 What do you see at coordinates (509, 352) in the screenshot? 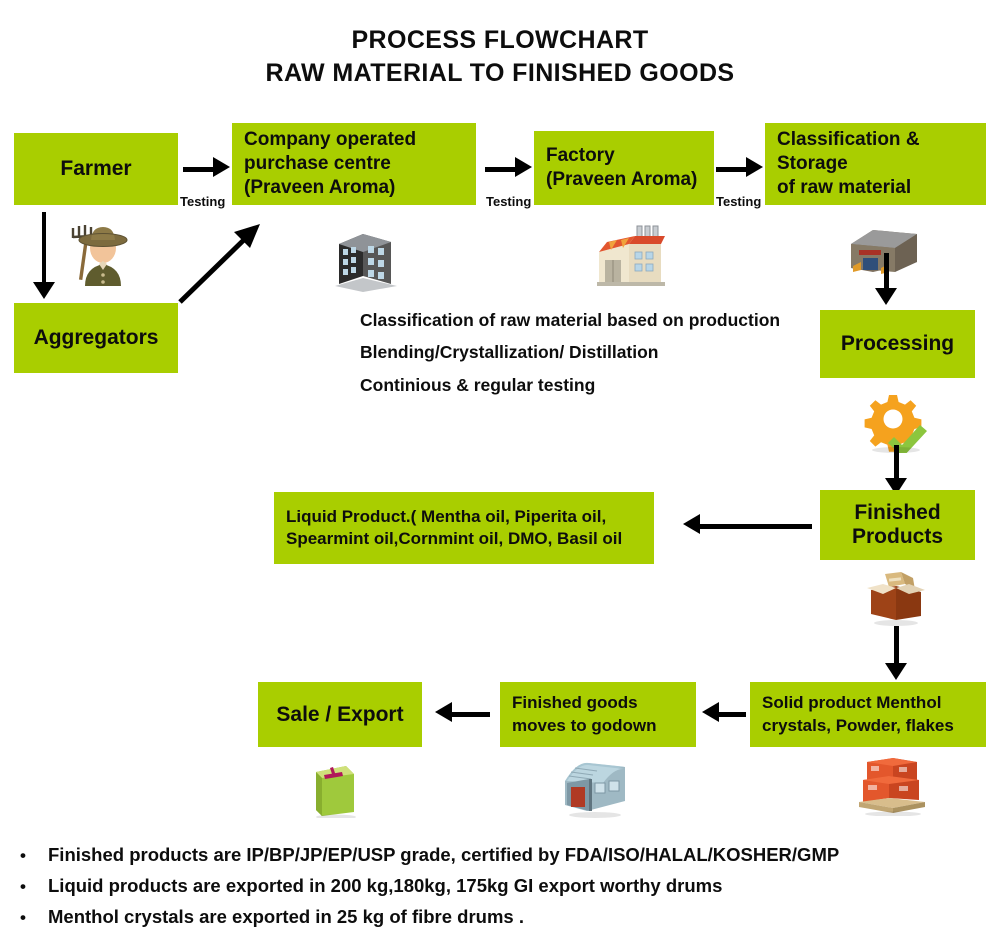
I see `note-line-2: Blending/Crystallization/ Distillation` at bounding box center [509, 352].